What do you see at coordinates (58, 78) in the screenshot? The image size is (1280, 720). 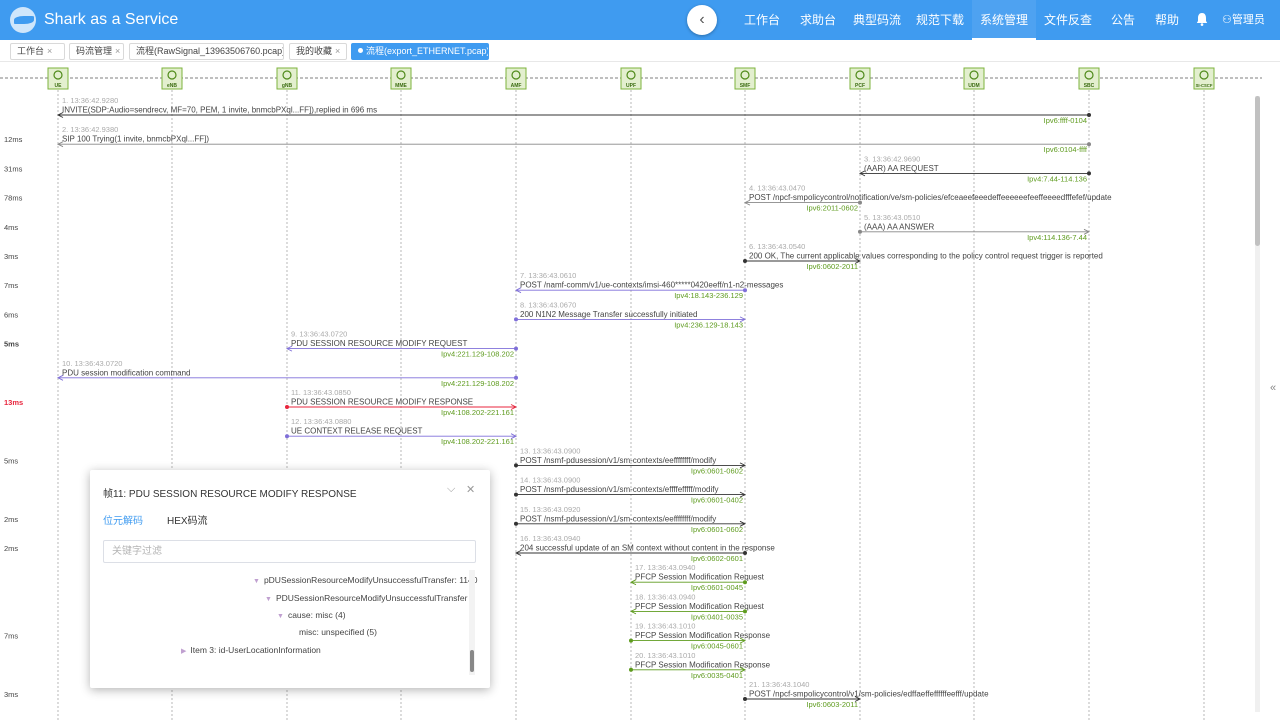 I see `node-ue: UE` at bounding box center [58, 78].